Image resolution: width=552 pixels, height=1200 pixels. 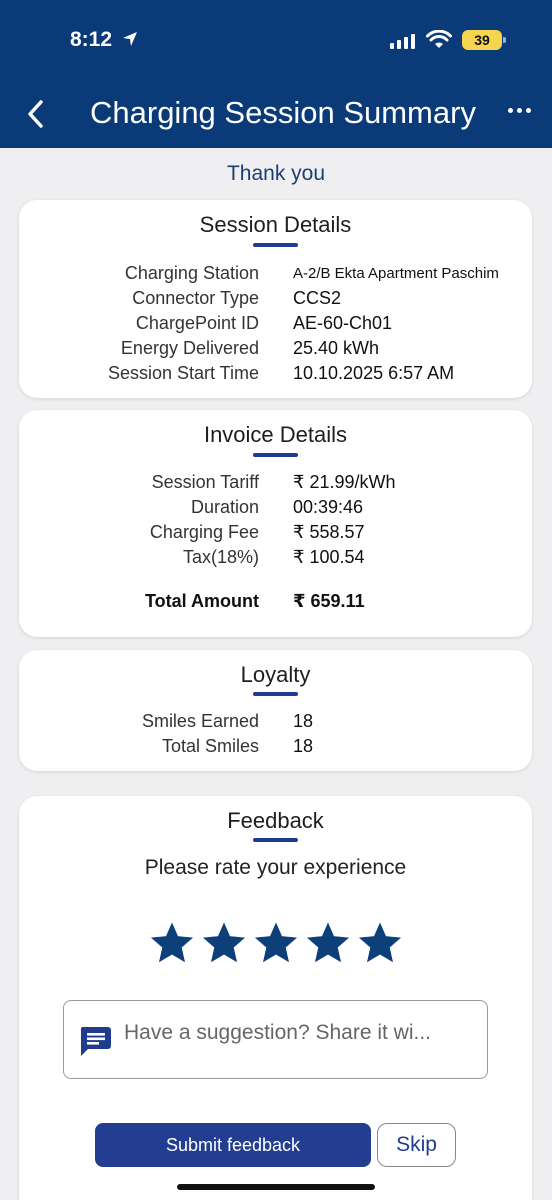 What do you see at coordinates (374, 373) in the screenshot?
I see `detail-value: 10.10.2025 6:57 AM` at bounding box center [374, 373].